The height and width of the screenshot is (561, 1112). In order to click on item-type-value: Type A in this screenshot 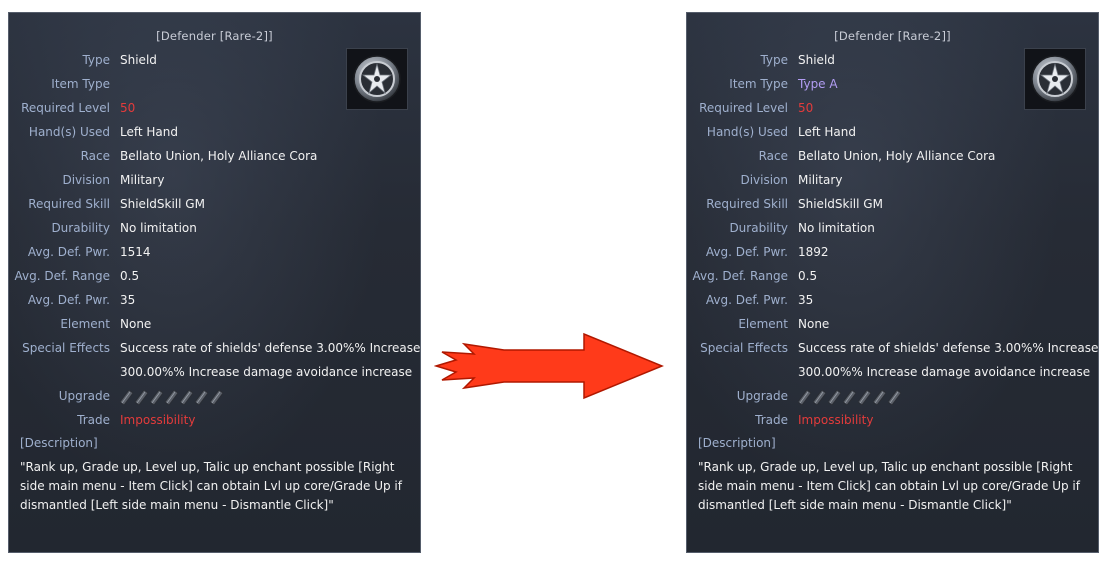, I will do `click(818, 84)`.